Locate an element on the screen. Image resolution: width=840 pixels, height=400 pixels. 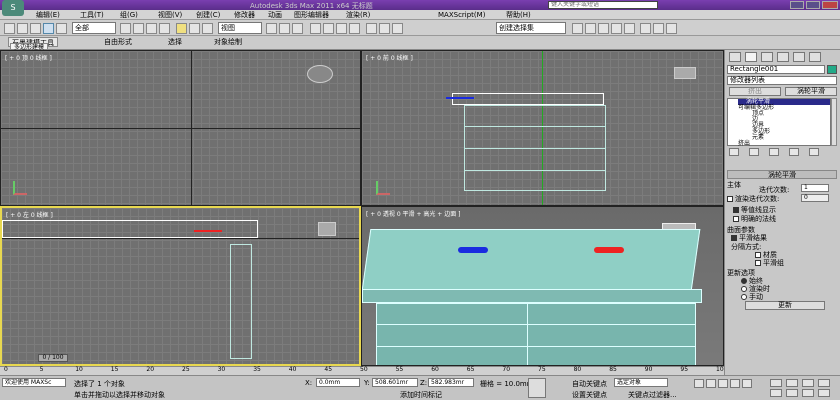
zoom-all-icon is located at coordinates (792, 383).